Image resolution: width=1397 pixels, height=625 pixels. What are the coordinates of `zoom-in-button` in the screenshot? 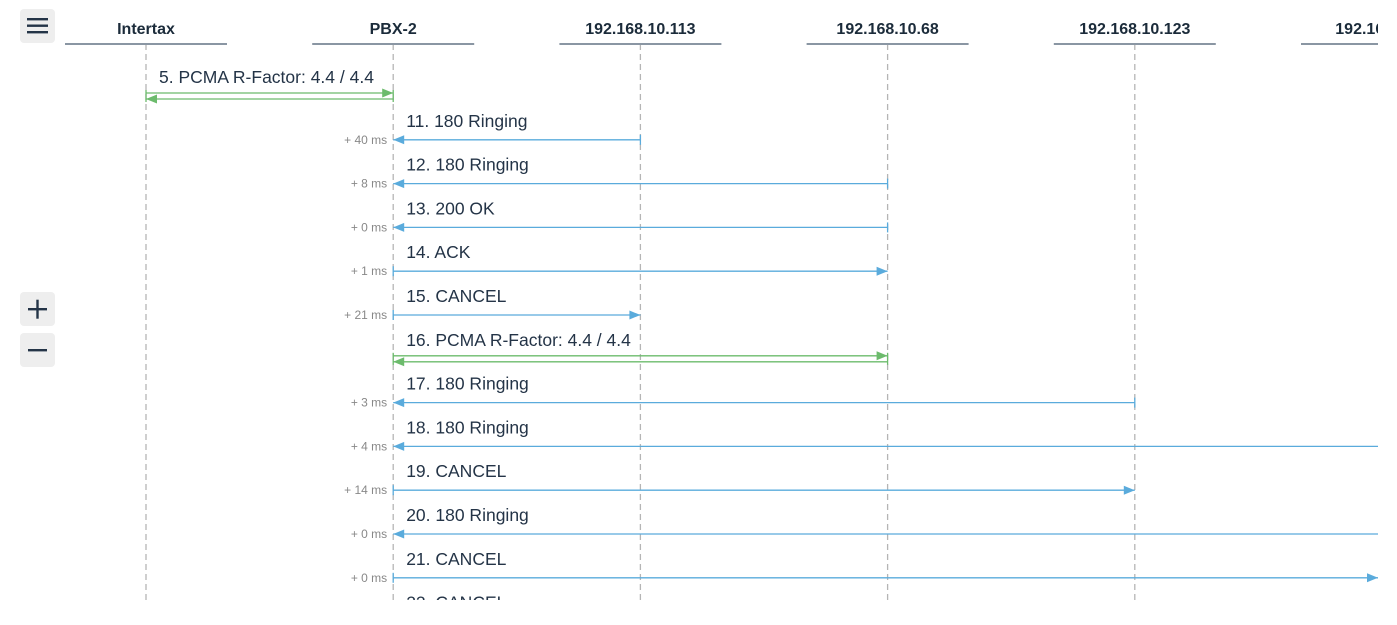 It's located at (37, 309).